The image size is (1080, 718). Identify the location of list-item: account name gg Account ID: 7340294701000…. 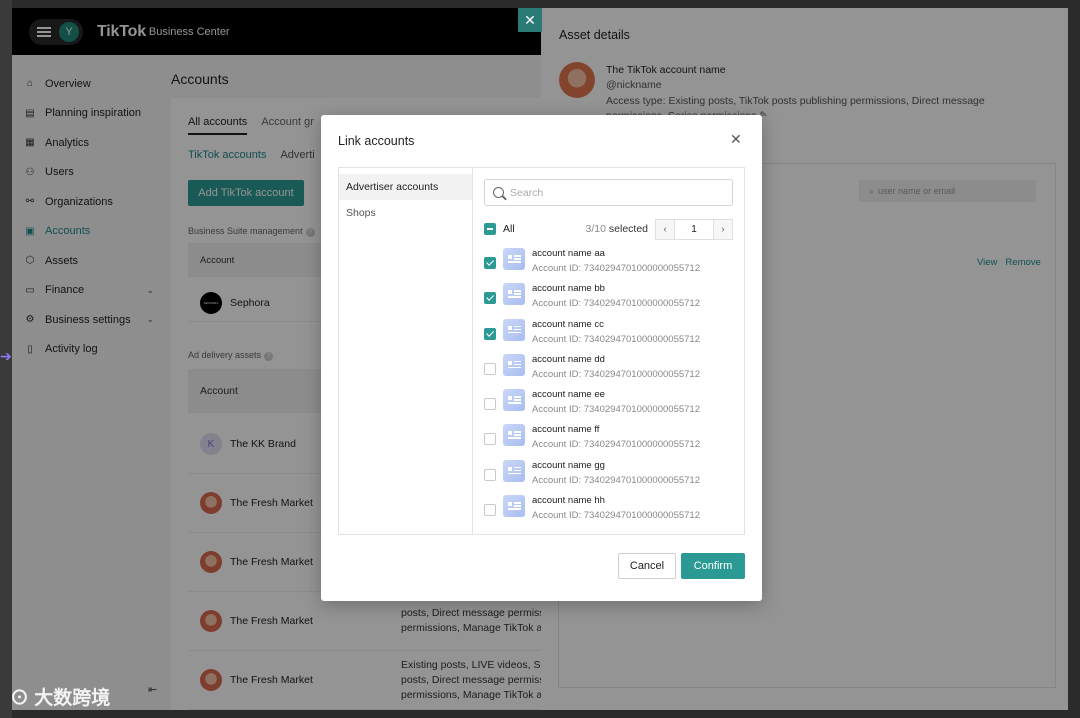
(614, 477).